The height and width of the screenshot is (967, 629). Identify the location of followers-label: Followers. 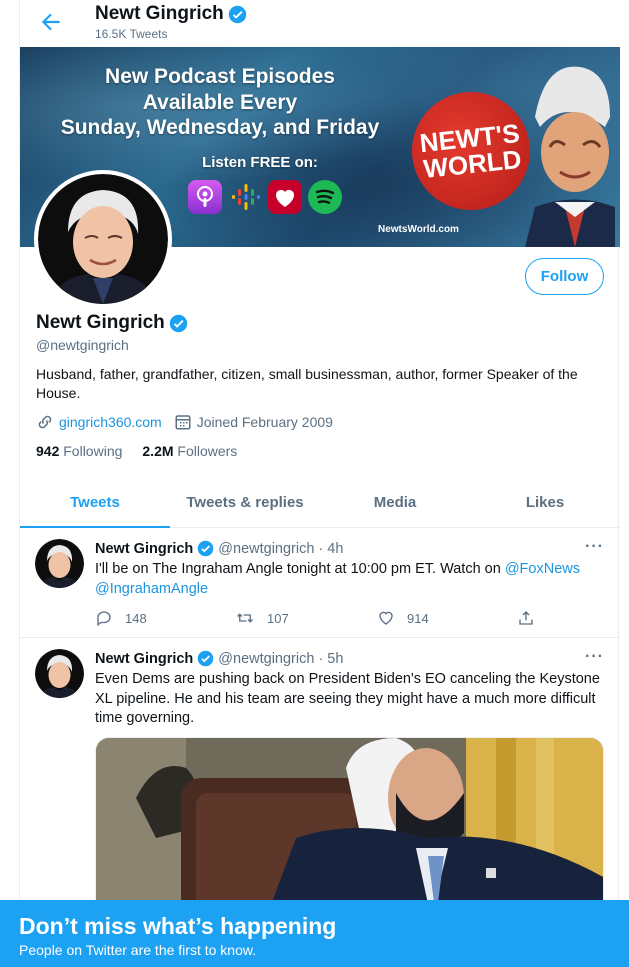
(207, 451).